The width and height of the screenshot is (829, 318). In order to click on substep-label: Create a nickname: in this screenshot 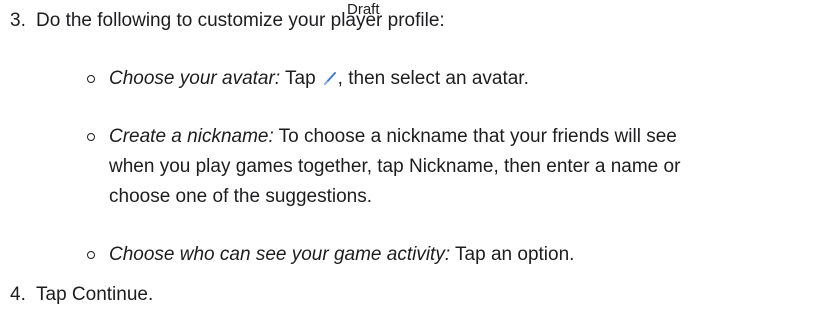, I will do `click(191, 136)`.